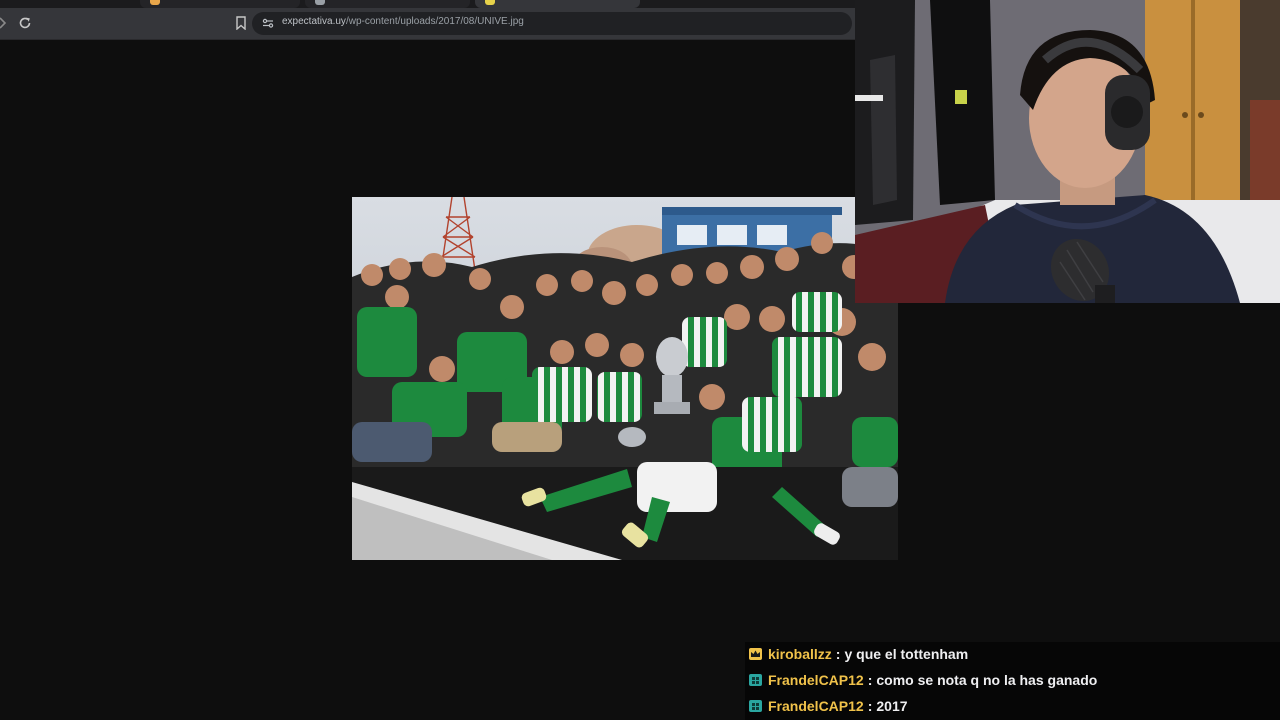  What do you see at coordinates (434, 21) in the screenshot?
I see `url-path: /wp-content/uploads/2017/08/UNIVE.jpg` at bounding box center [434, 21].